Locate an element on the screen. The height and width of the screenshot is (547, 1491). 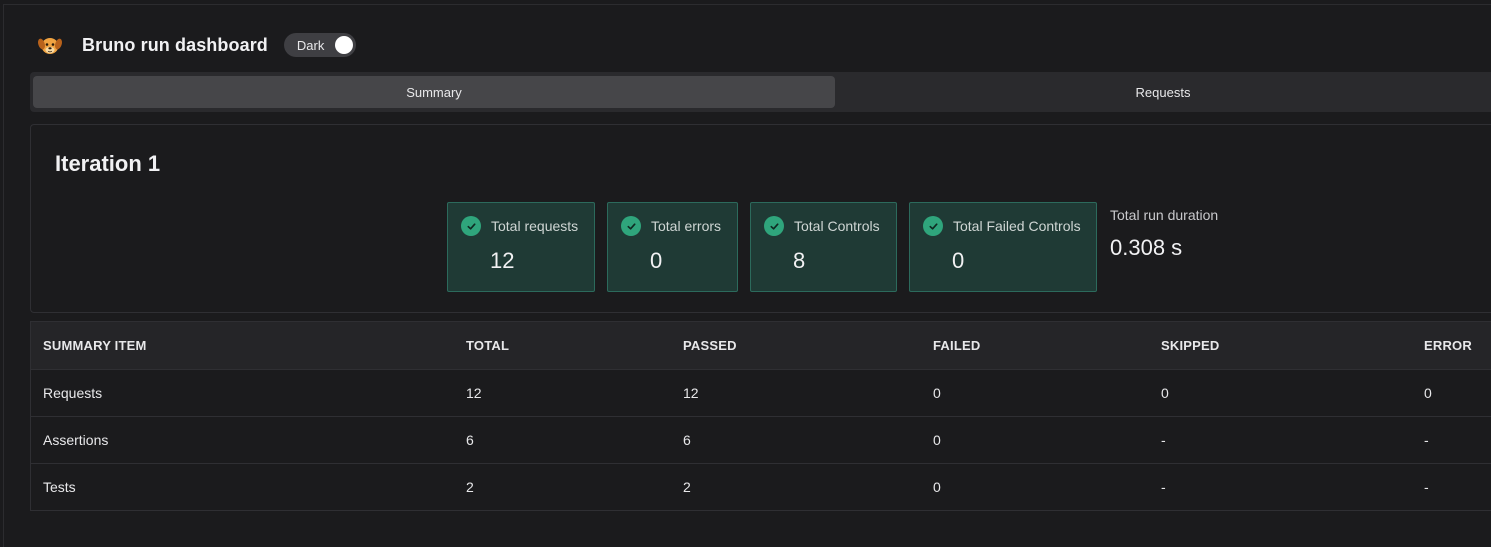
duration-label: Total run duration is located at coordinates (1164, 215).